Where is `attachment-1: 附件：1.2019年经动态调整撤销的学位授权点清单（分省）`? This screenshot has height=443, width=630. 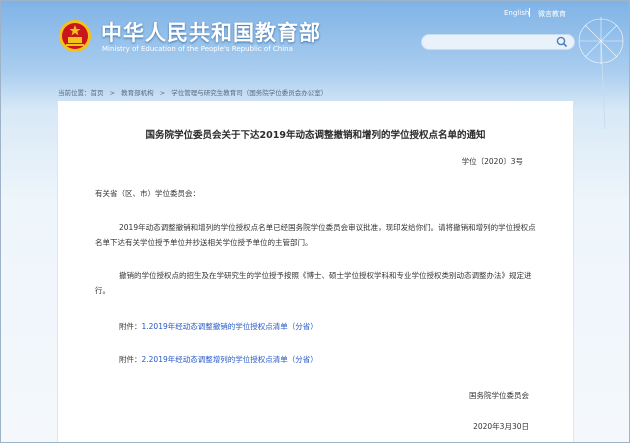
attachment-1: 附件：1.2019年经动态调整撤销的学位授权点清单（分省） is located at coordinates (218, 326).